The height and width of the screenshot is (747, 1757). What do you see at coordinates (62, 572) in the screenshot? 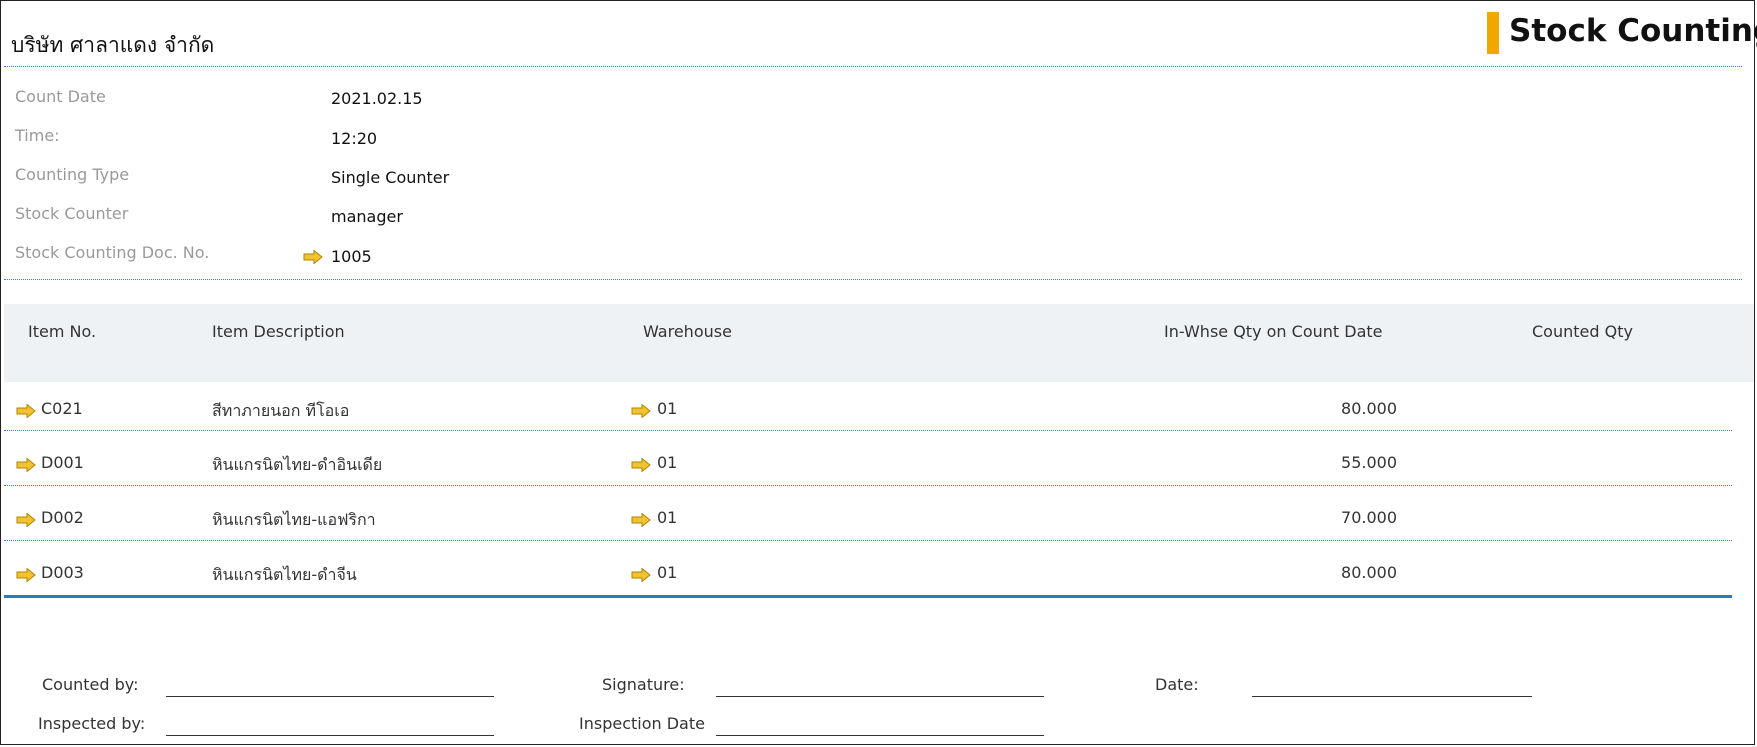
I see `item-no: D003` at bounding box center [62, 572].